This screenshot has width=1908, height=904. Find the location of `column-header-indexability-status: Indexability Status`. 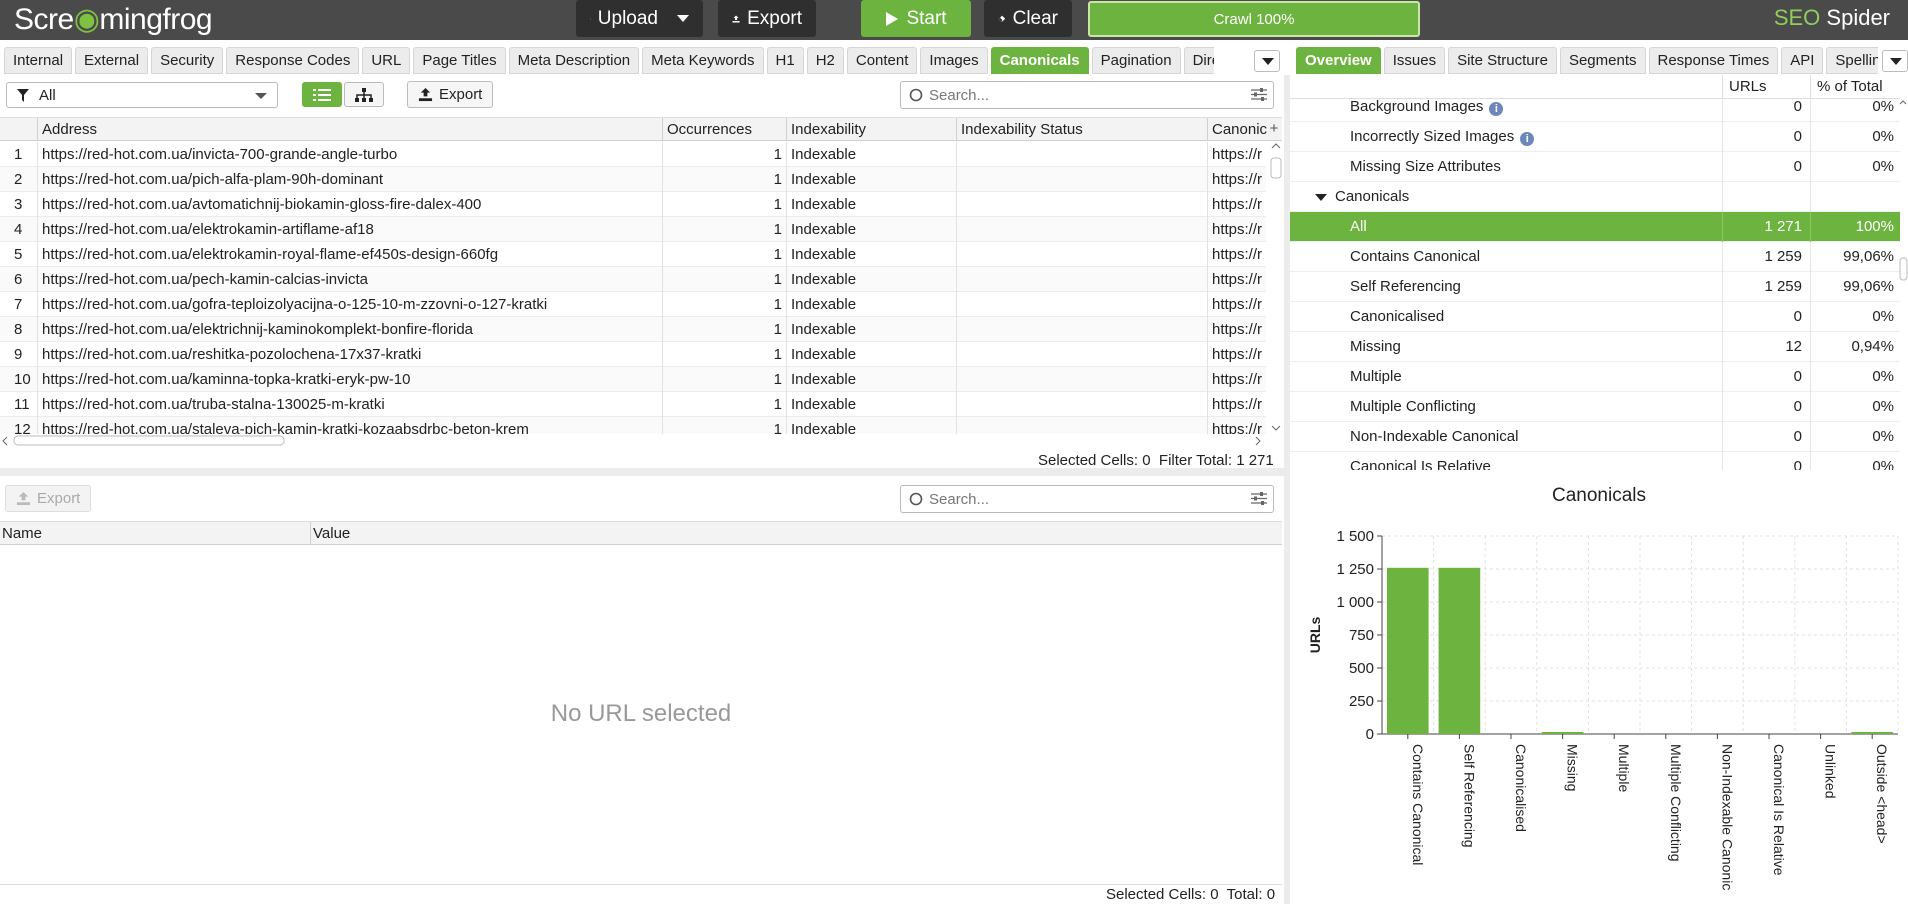

column-header-indexability-status: Indexability Status is located at coordinates (1082, 129).